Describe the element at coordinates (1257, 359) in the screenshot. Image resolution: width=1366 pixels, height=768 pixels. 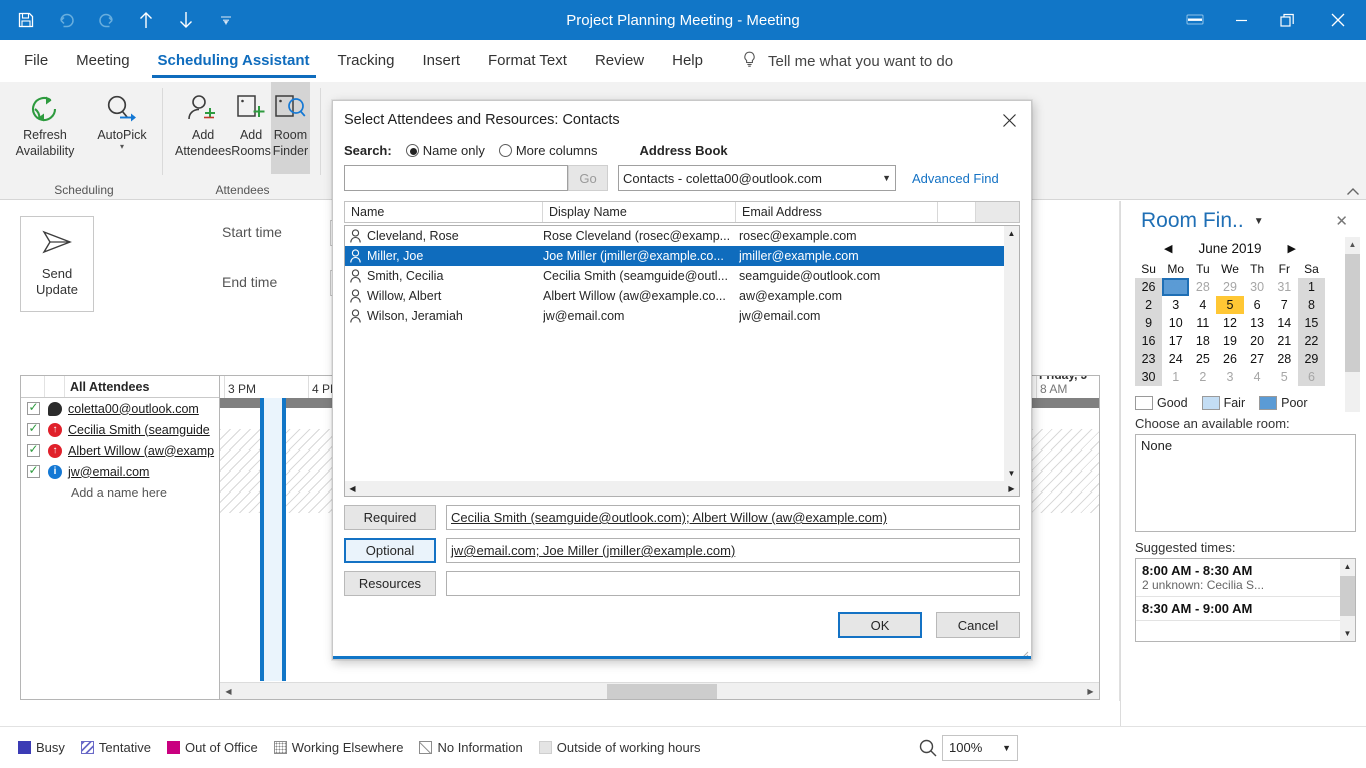
I see `calendar-day: 27` at that location.